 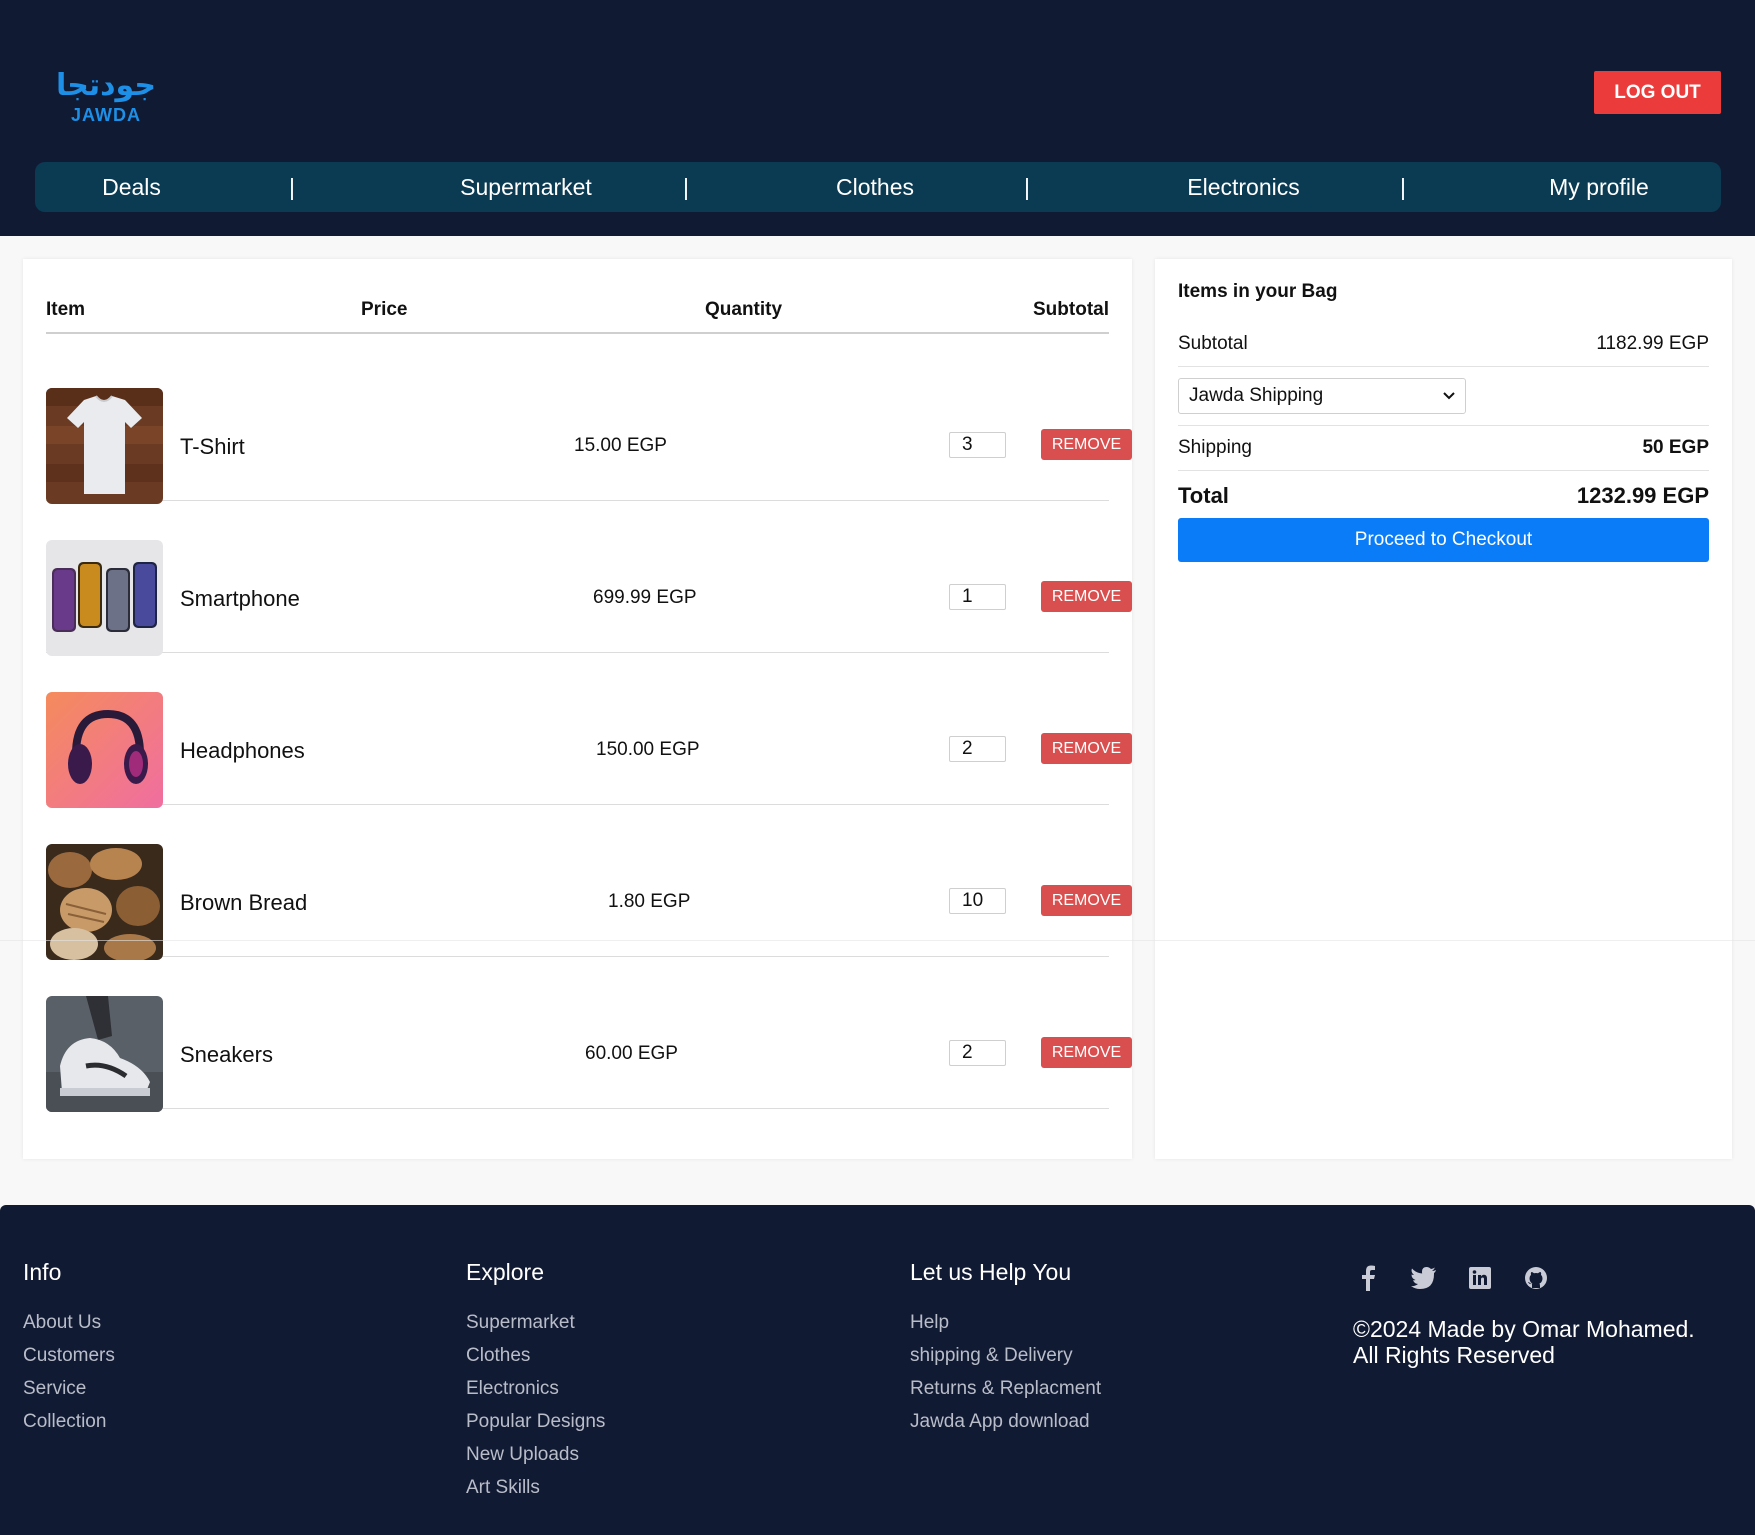 What do you see at coordinates (535, 1487) in the screenshot?
I see `footer-link: Art Skills` at bounding box center [535, 1487].